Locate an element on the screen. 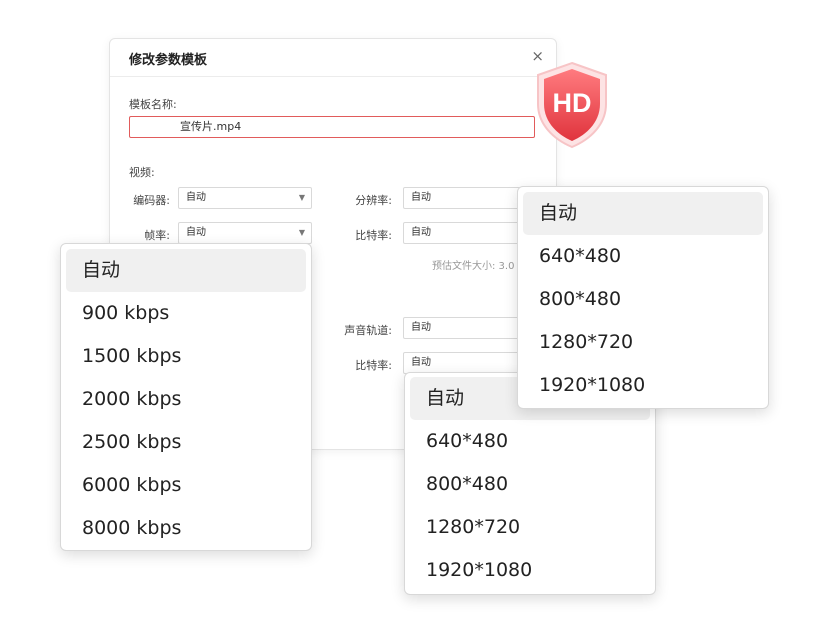 The image size is (821, 622). framerate-label: 帧率: is located at coordinates (157, 235).